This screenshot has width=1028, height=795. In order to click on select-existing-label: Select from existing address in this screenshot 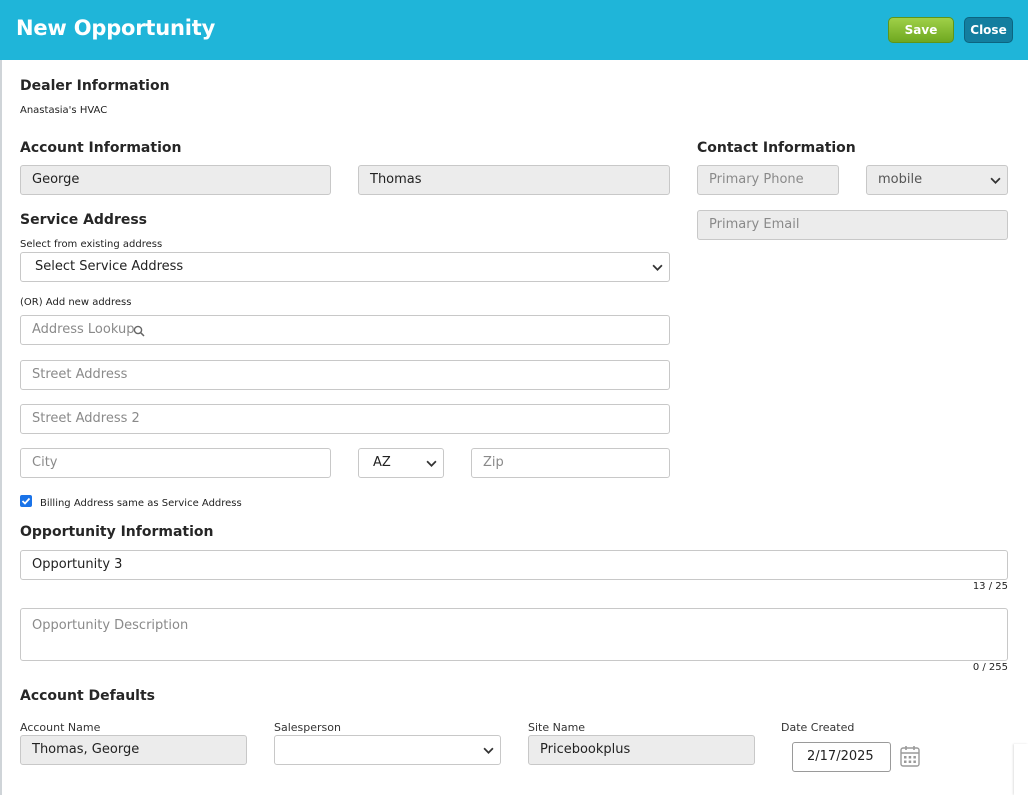, I will do `click(91, 244)`.